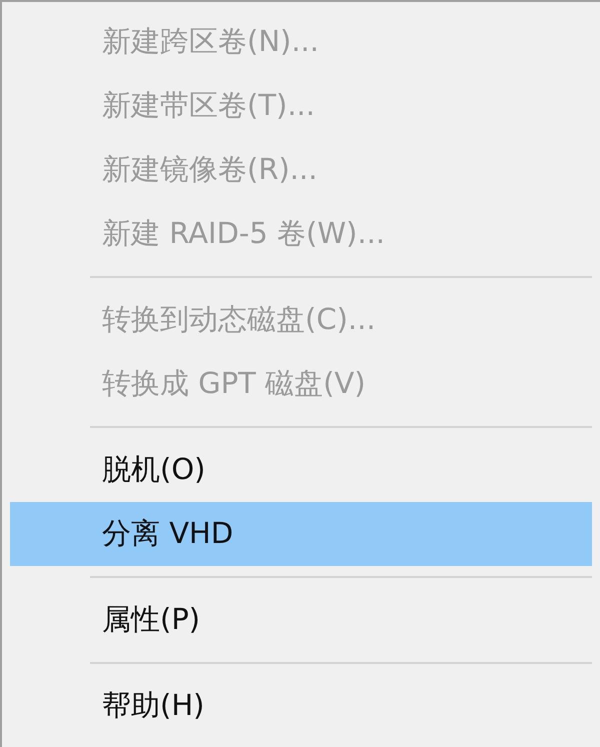  Describe the element at coordinates (301, 620) in the screenshot. I see `menu-item: 属性(P)` at that location.